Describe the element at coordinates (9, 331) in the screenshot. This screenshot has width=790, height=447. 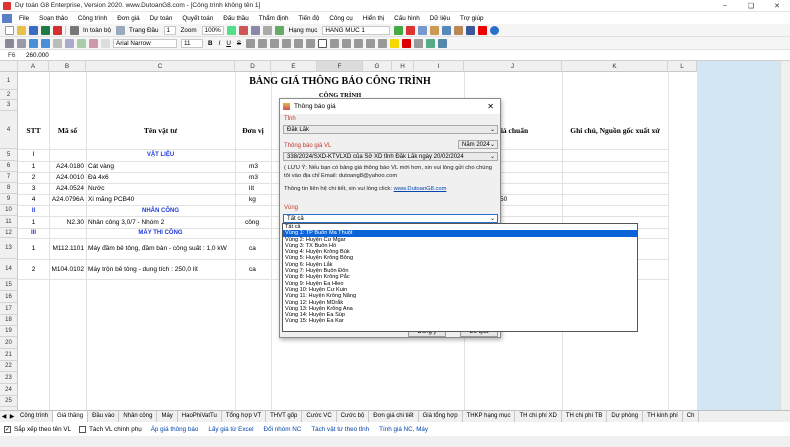
I see `row-header: 19` at that location.